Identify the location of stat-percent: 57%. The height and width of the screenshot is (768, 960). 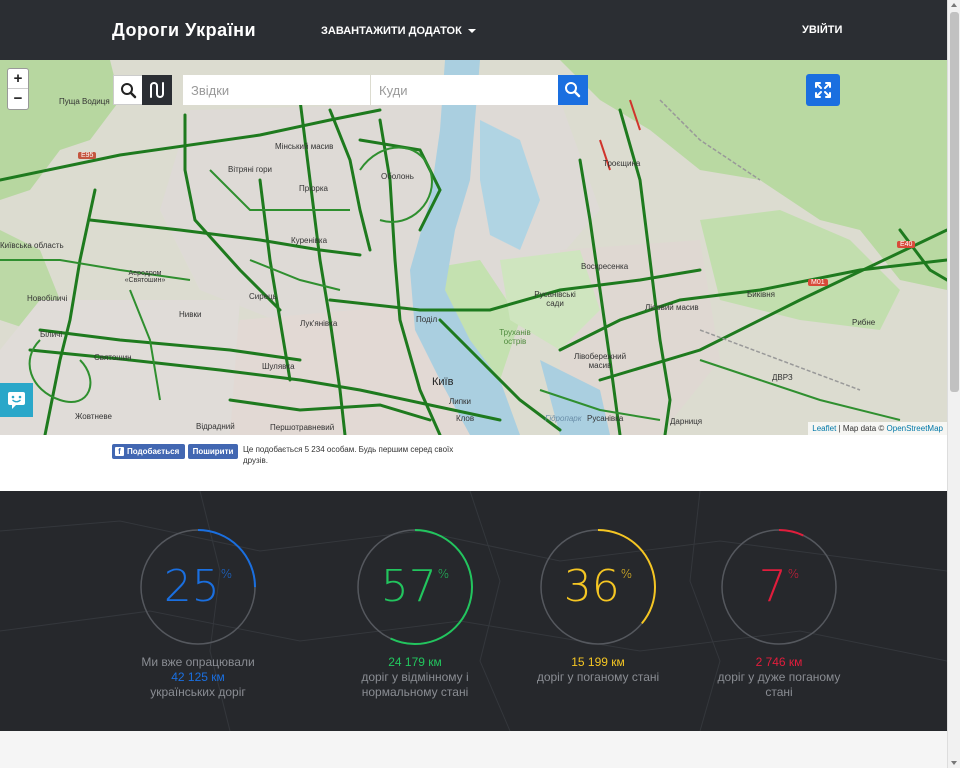
(415, 586).